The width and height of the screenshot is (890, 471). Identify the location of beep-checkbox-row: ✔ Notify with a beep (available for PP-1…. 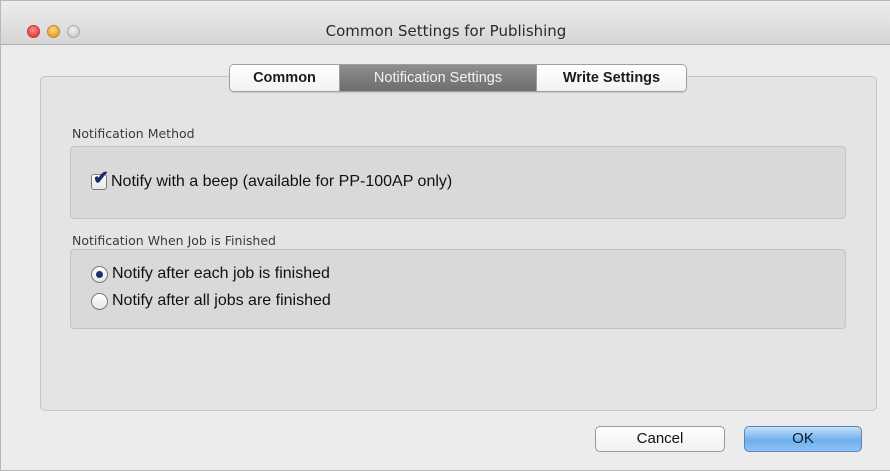
(271, 180).